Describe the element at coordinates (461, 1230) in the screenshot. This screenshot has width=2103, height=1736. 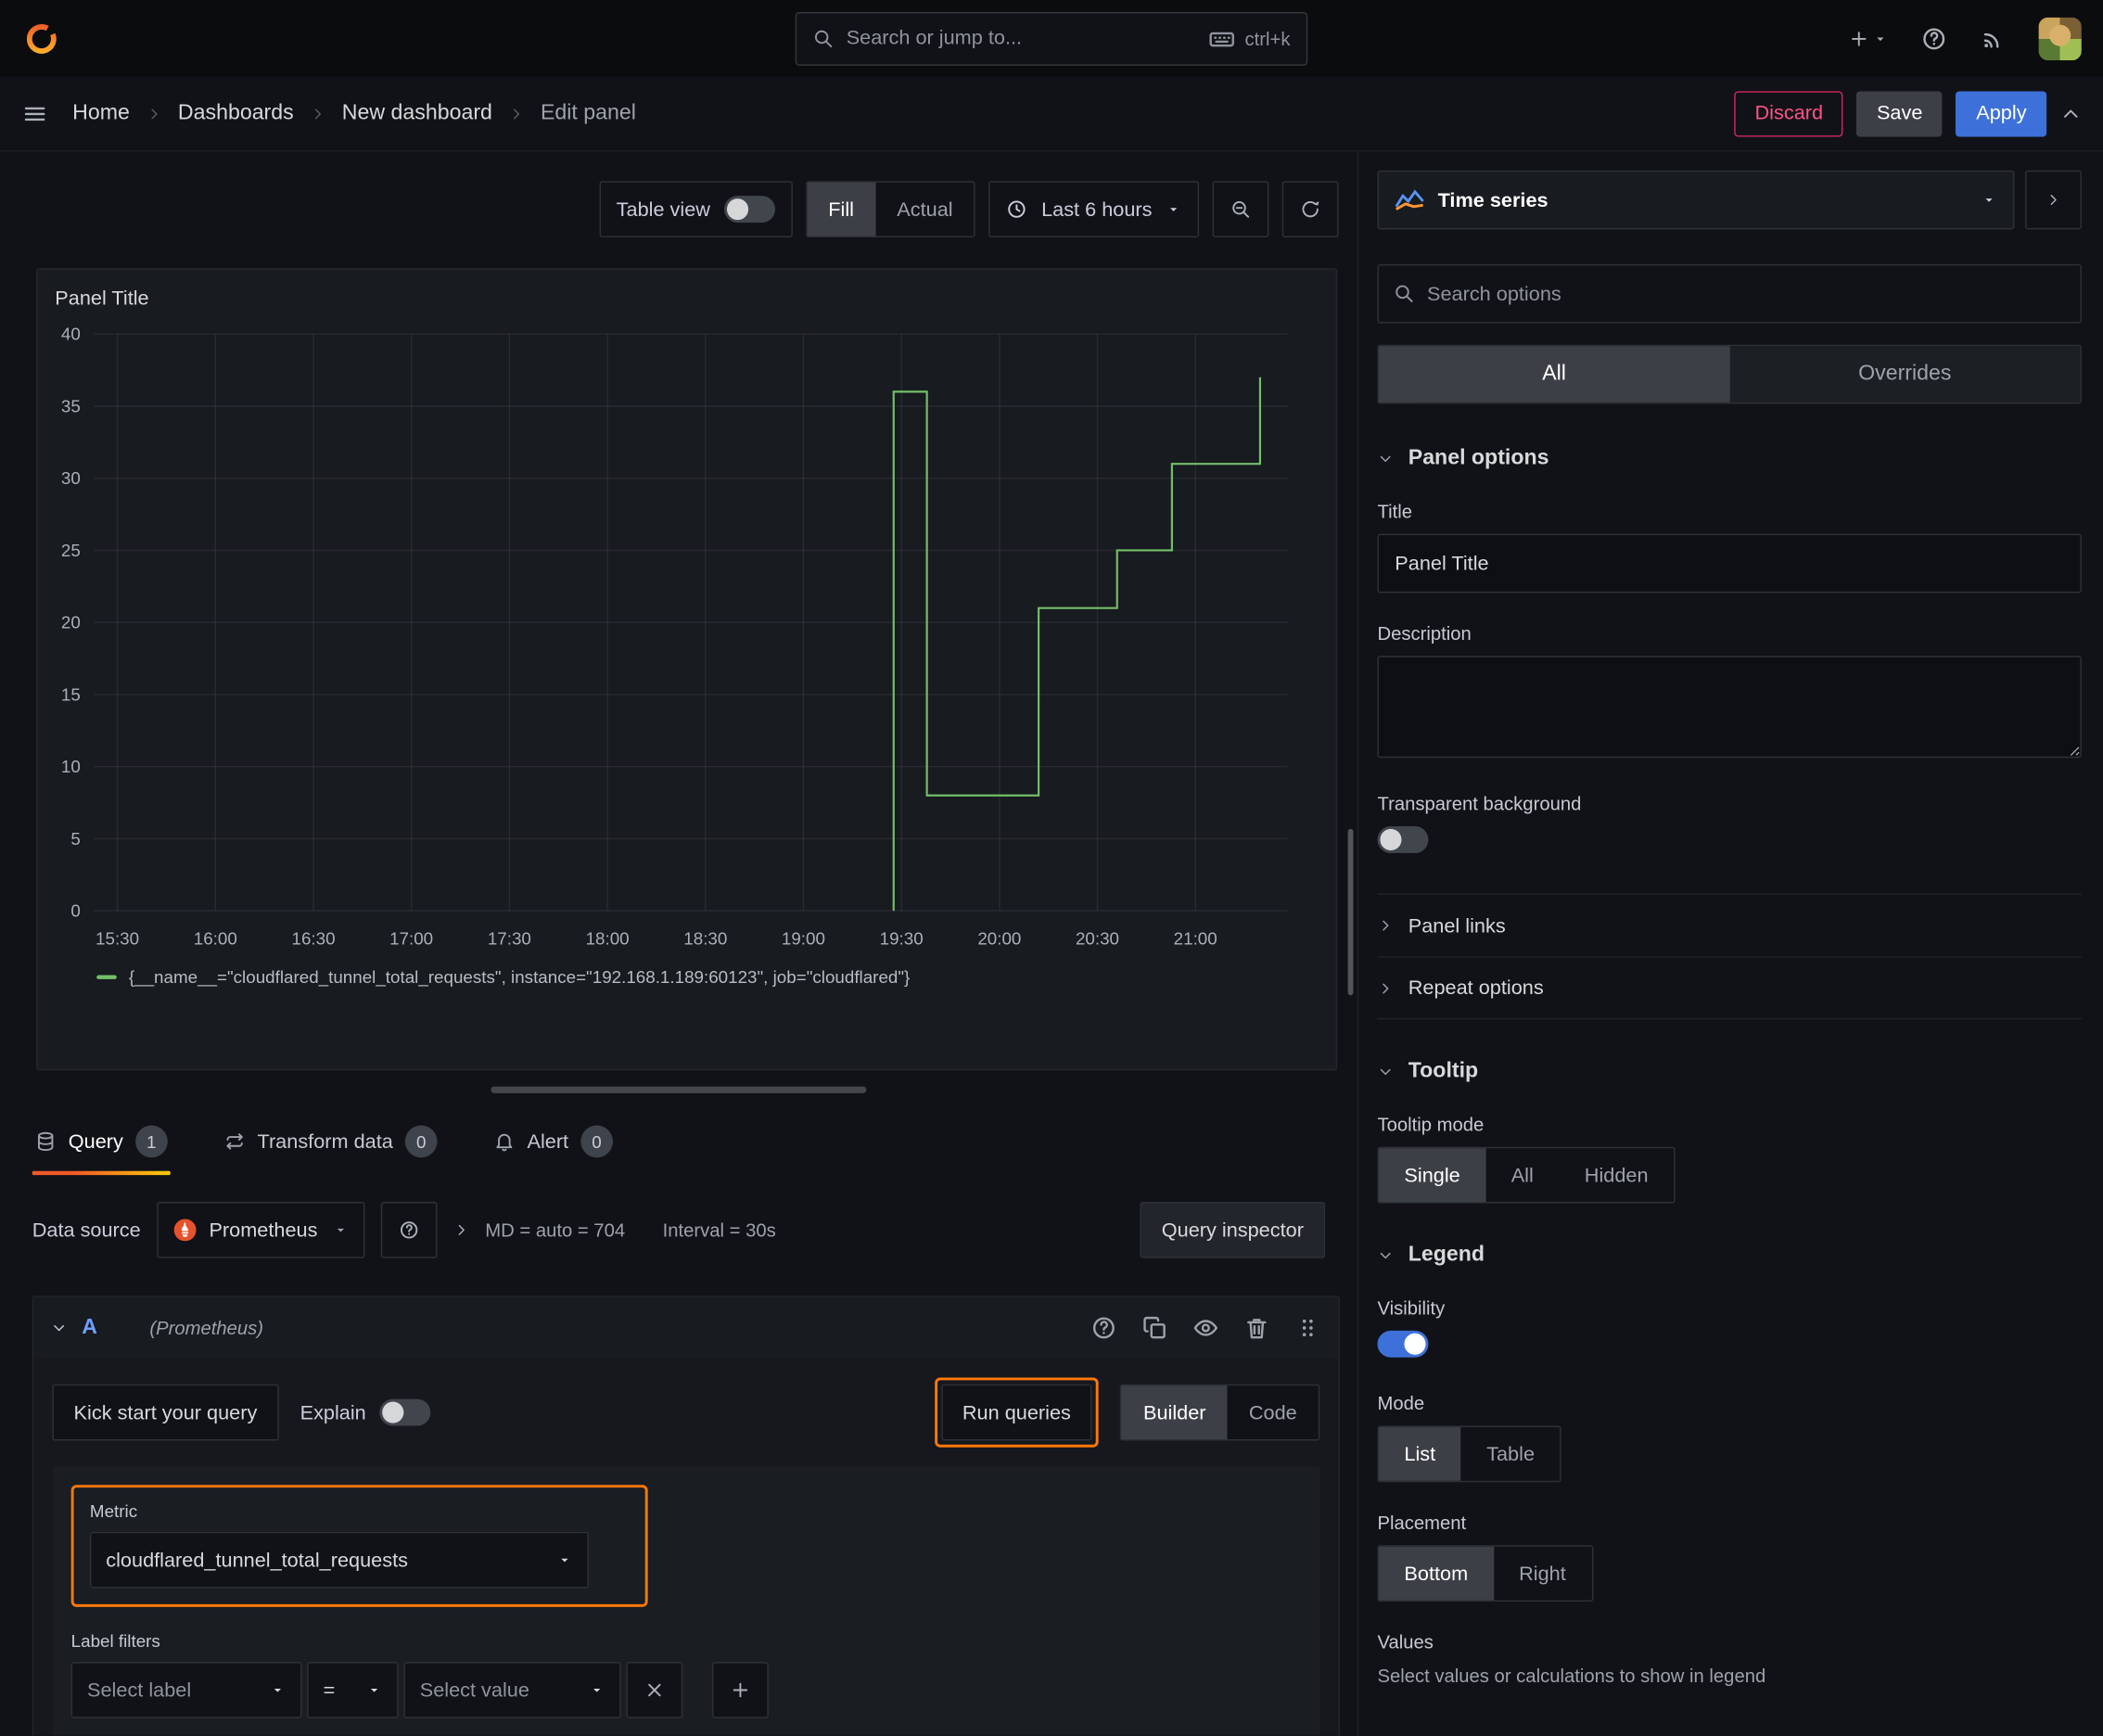
I see `expand-query-options-button` at that location.